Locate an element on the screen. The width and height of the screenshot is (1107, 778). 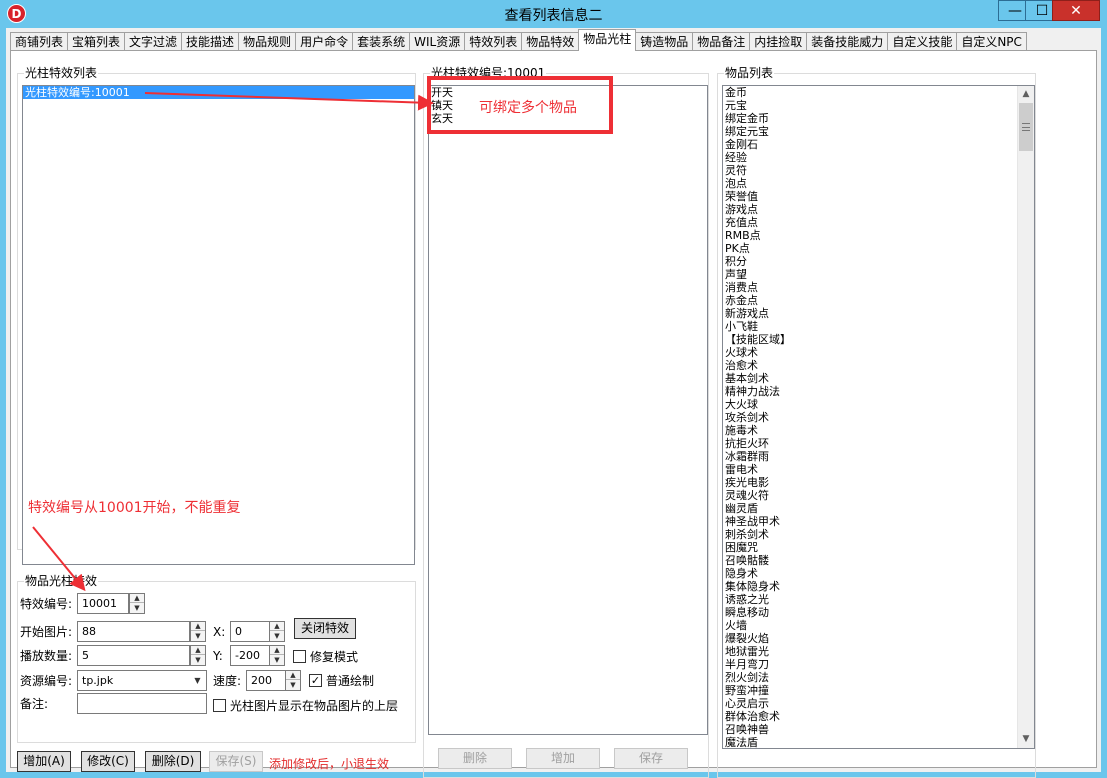
item-list-row: 群体治愈术 is located at coordinates (878, 716).